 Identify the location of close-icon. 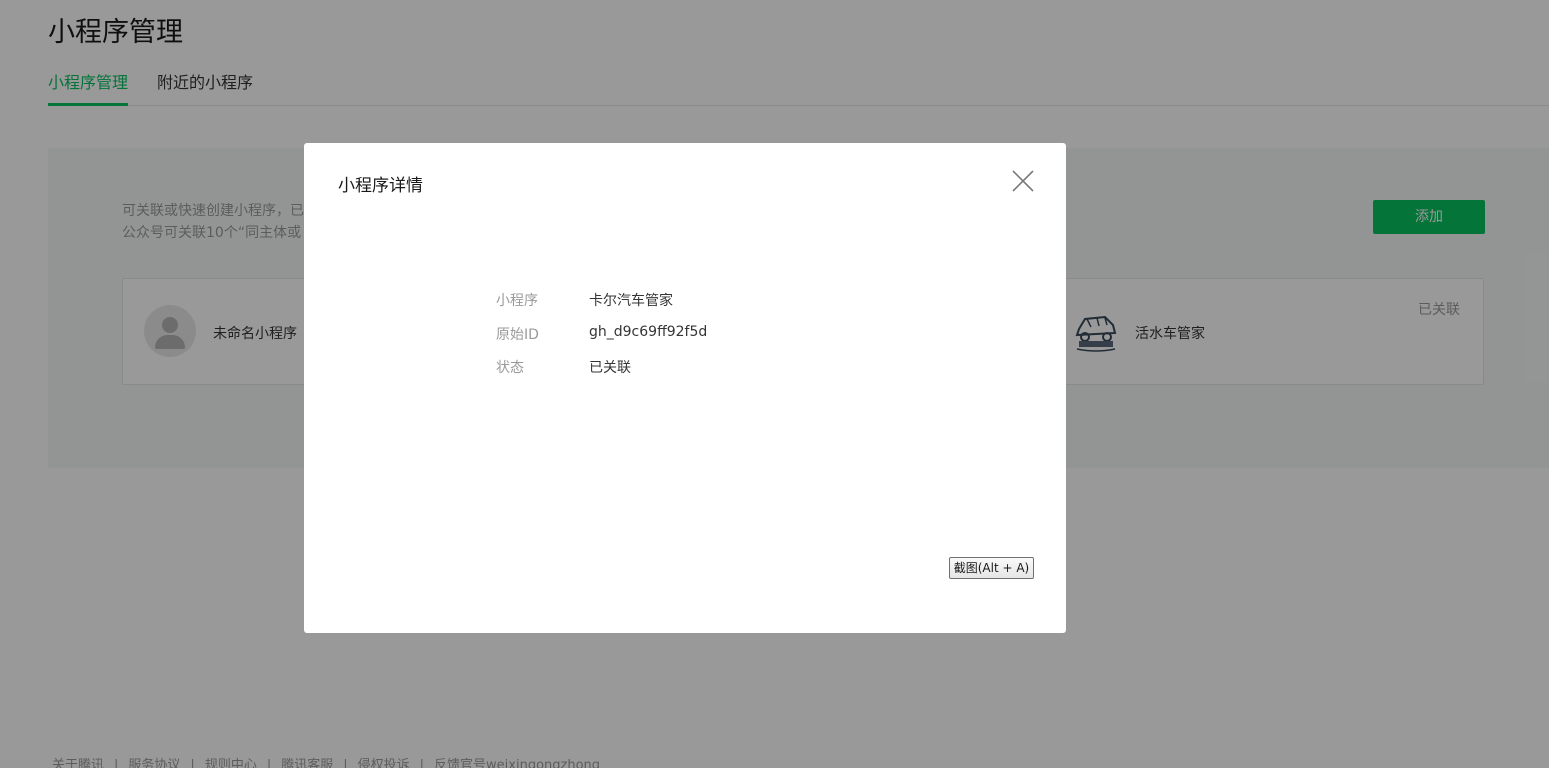
(1023, 181).